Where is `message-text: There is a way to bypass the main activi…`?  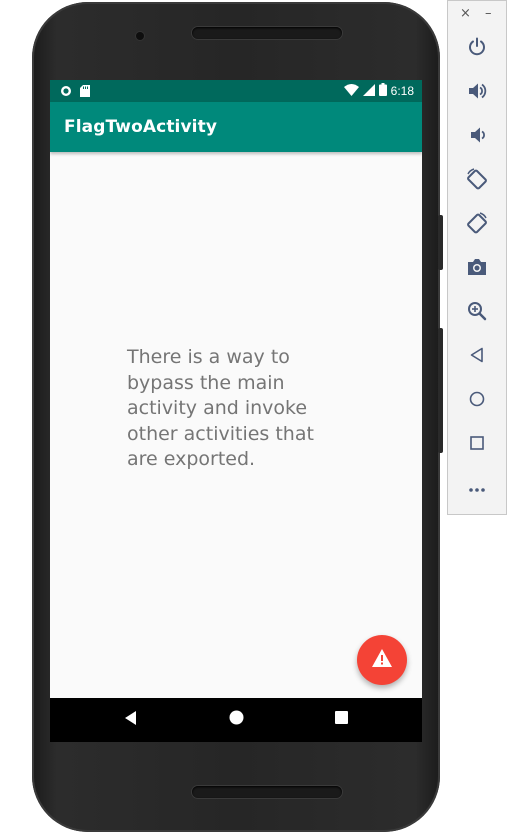
message-text: There is a way to bypass the main activi… is located at coordinates (220, 408).